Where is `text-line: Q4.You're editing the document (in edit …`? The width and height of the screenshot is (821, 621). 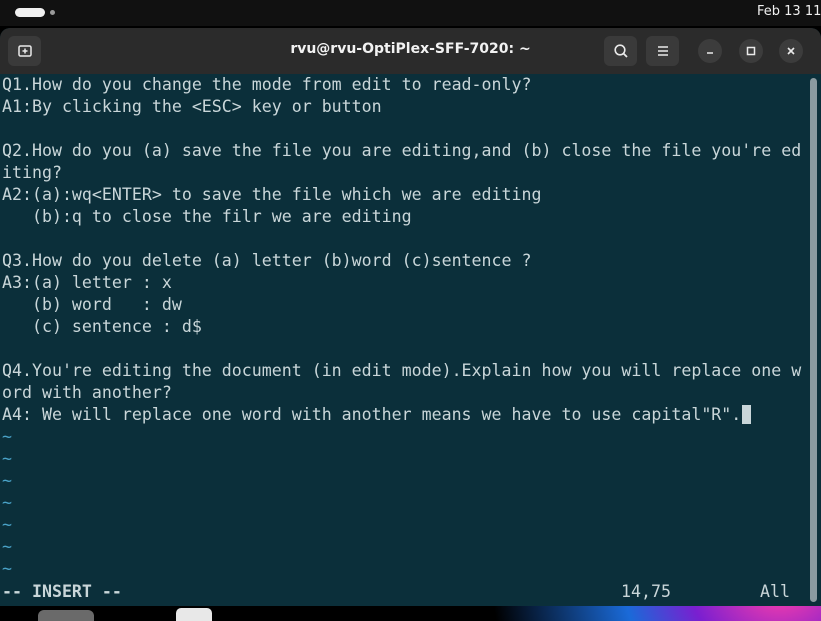 text-line: Q4.You're editing the document (in edit … is located at coordinates (402, 370).